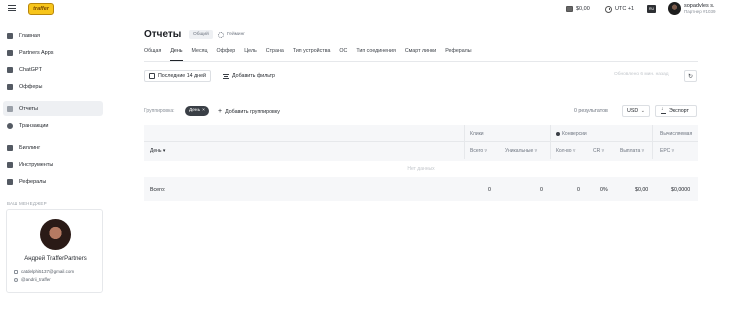 The height and width of the screenshot is (313, 730). Describe the element at coordinates (252, 111) in the screenshot. I see `add-grouping-label: Добавить группировку` at that location.